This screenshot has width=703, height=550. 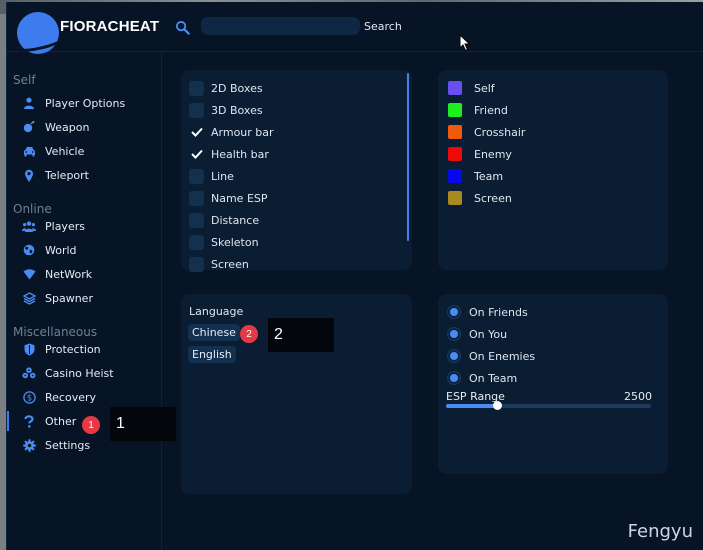 I want to click on color-item-screen: Screen, so click(x=480, y=198).